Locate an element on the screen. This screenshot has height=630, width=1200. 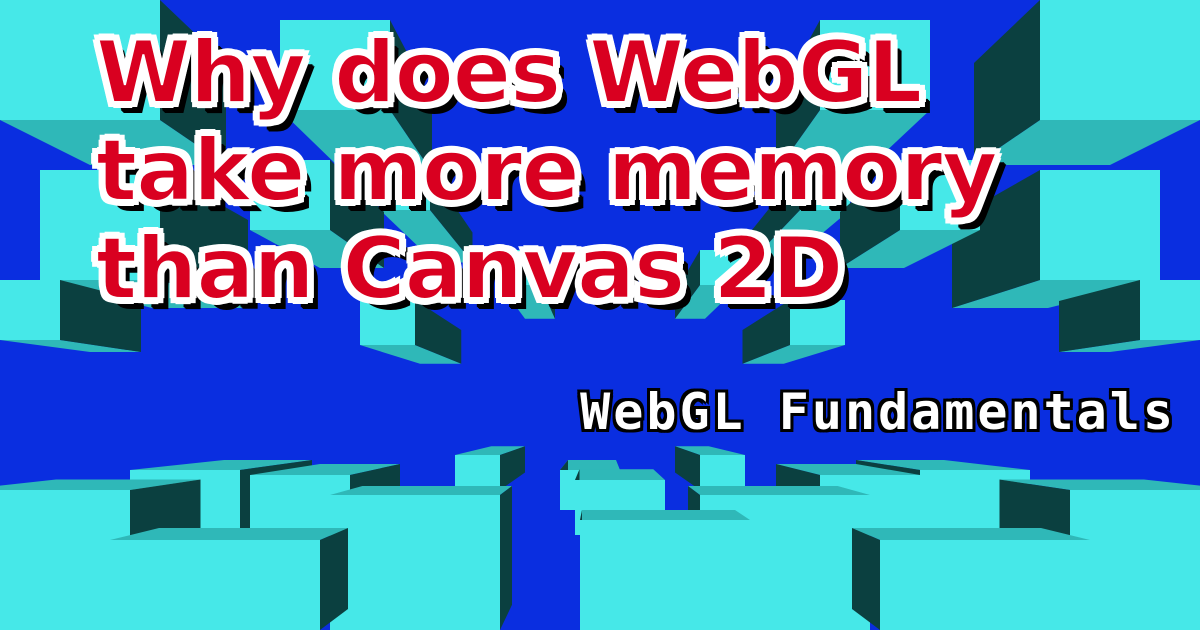
site-name: WebGL Fundamentals is located at coordinates (878, 412).